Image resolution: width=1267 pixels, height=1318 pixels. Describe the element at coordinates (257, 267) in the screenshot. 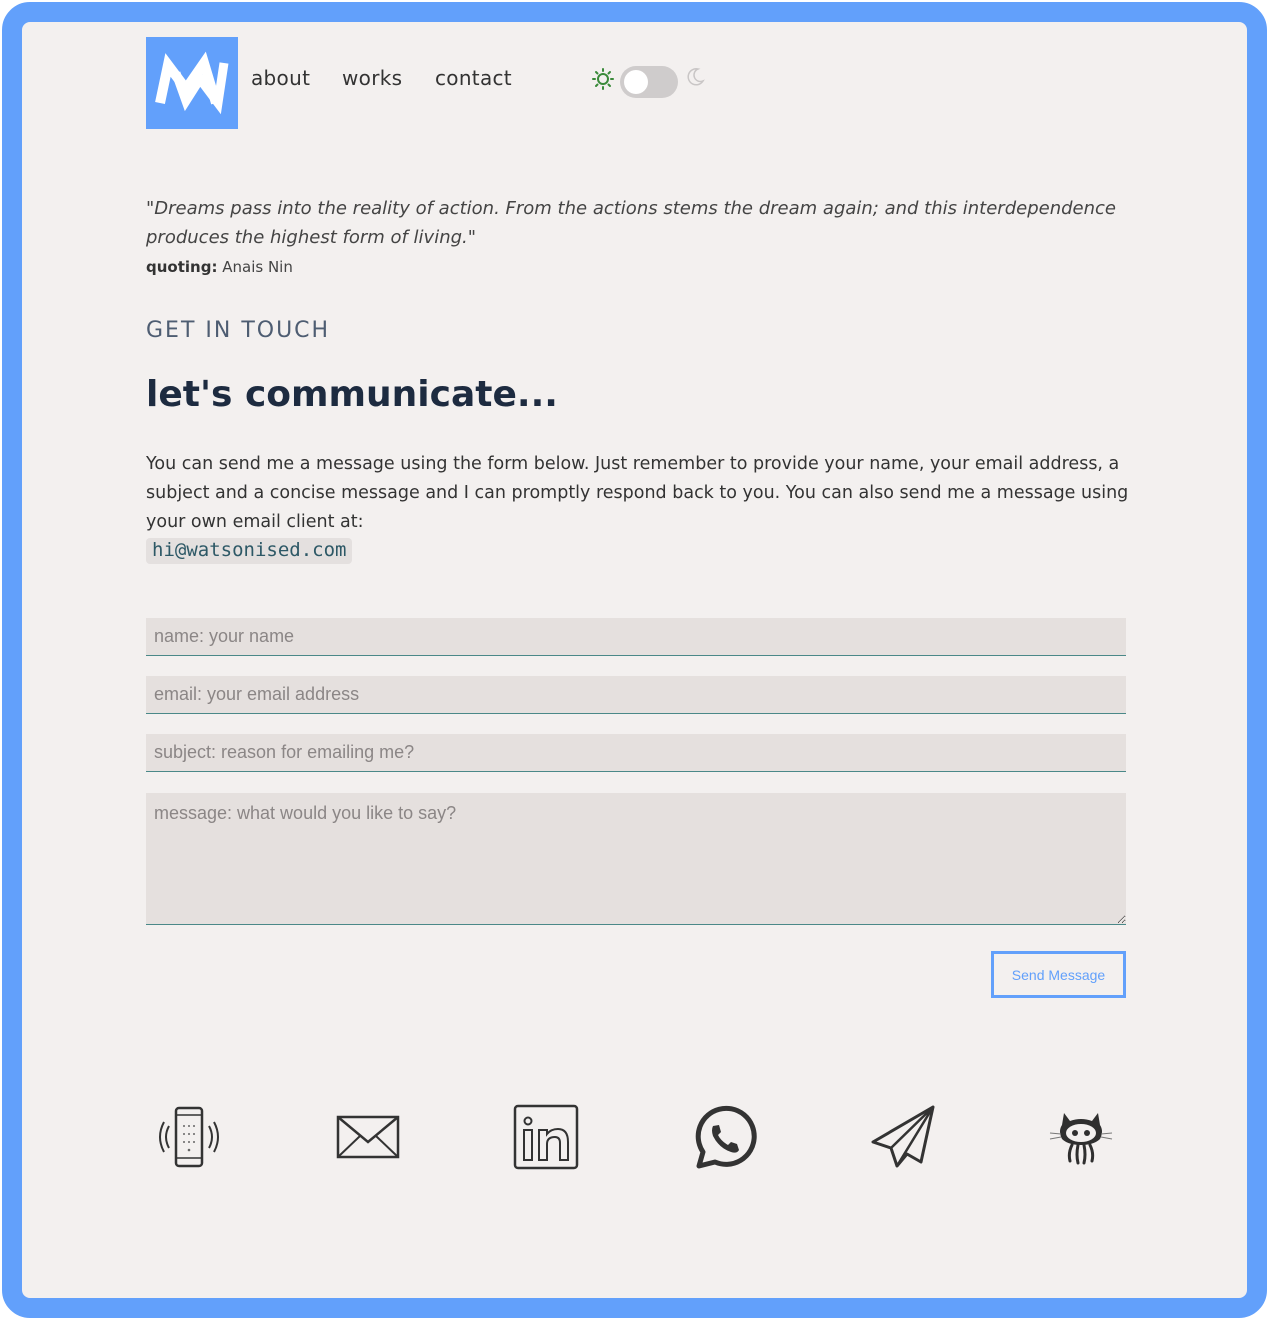

I see `quote-author: Anais Nin` at that location.